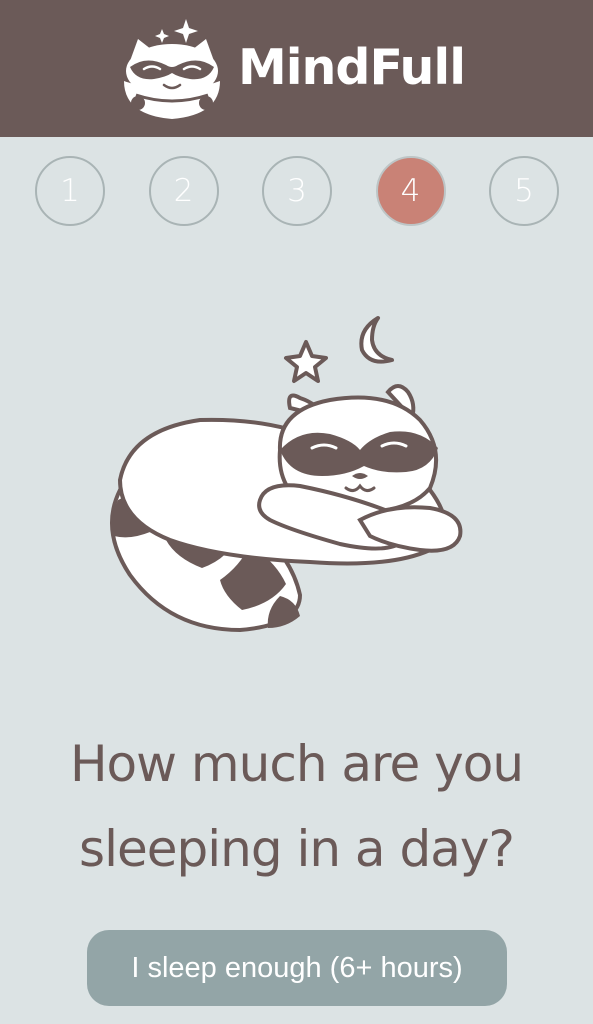 Image resolution: width=593 pixels, height=1024 pixels. Describe the element at coordinates (297, 968) in the screenshot. I see `answer-option-button: I sleep enough (6+ hours)` at that location.